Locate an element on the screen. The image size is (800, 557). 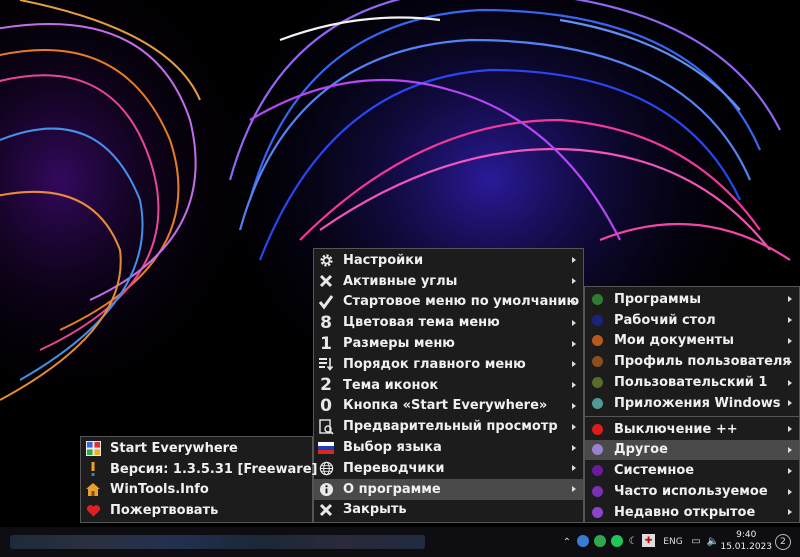
menu-item-label: Другое is located at coordinates (641, 450).